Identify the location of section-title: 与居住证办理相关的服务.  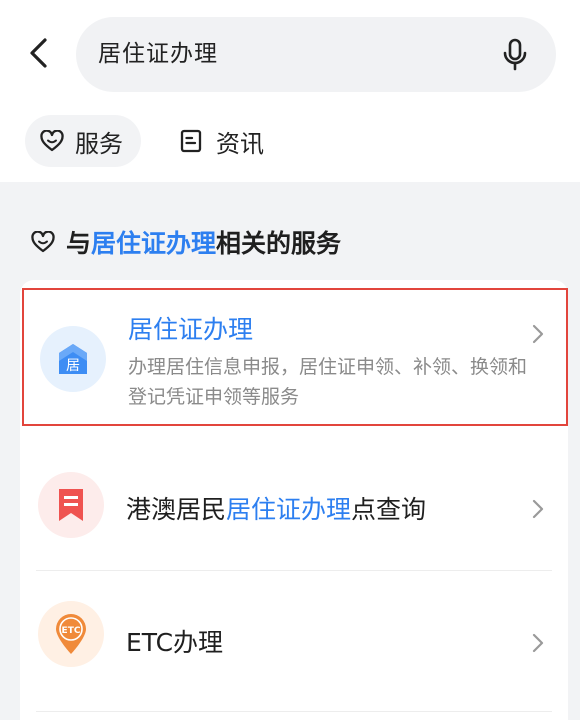
(185, 242).